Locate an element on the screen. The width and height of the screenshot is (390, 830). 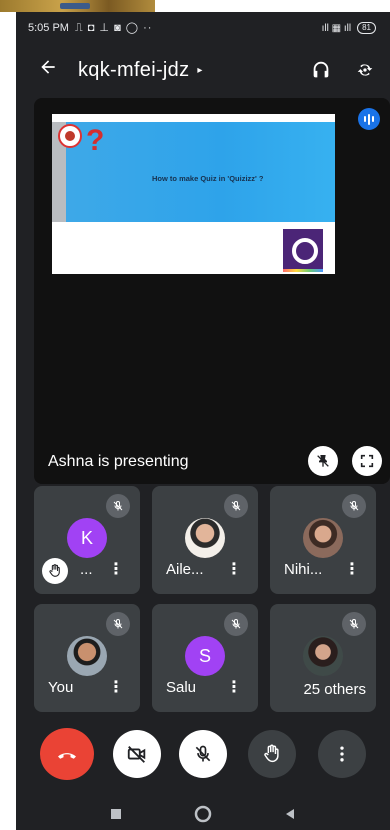
fullscreen-icon is located at coordinates (367, 461).